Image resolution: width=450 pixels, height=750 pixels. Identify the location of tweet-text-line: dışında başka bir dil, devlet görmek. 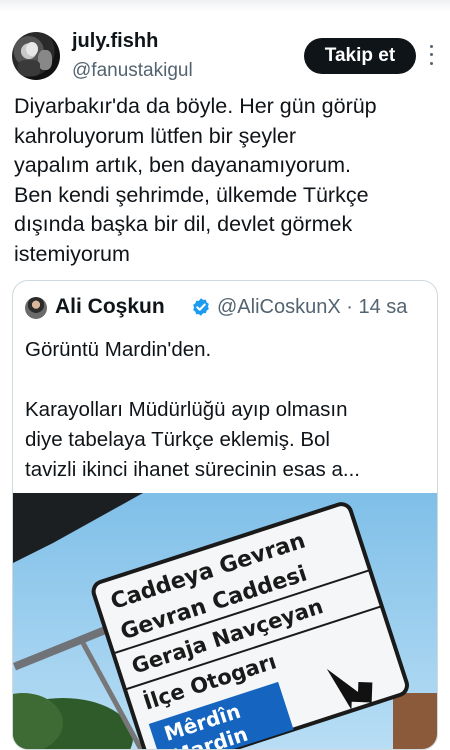
(183, 224).